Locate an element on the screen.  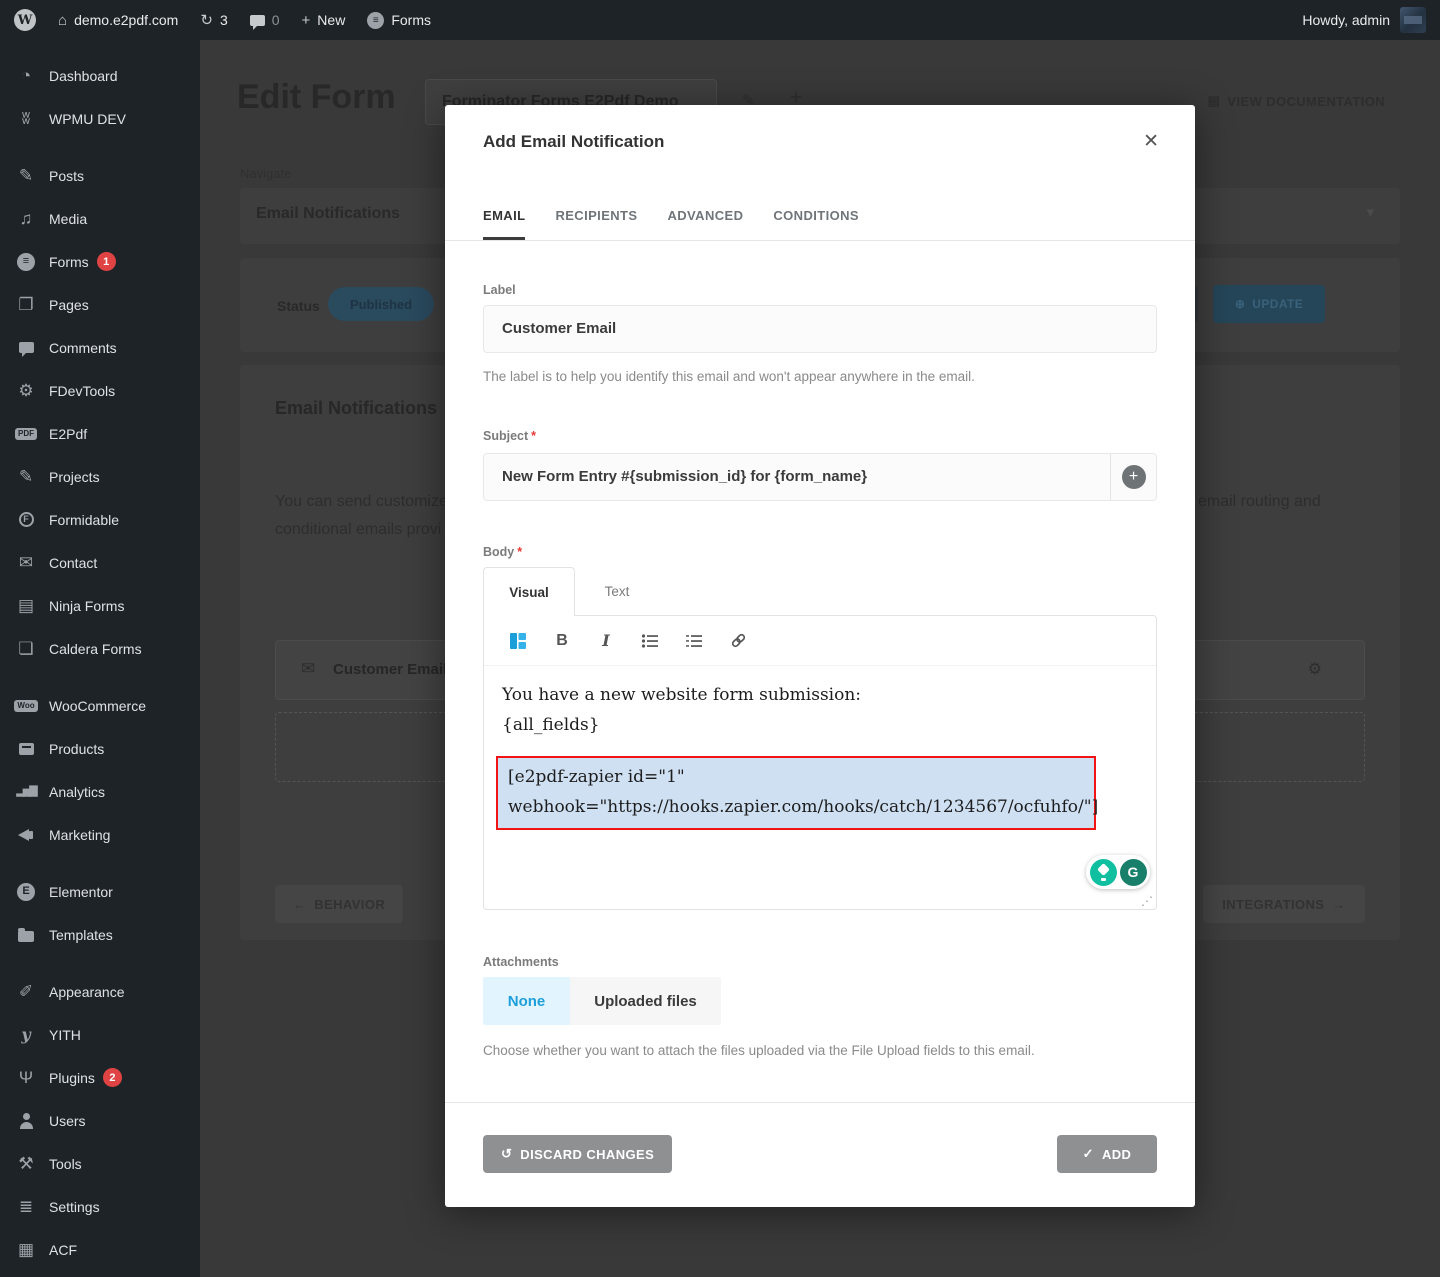
page-title: Edit Form is located at coordinates (316, 97).